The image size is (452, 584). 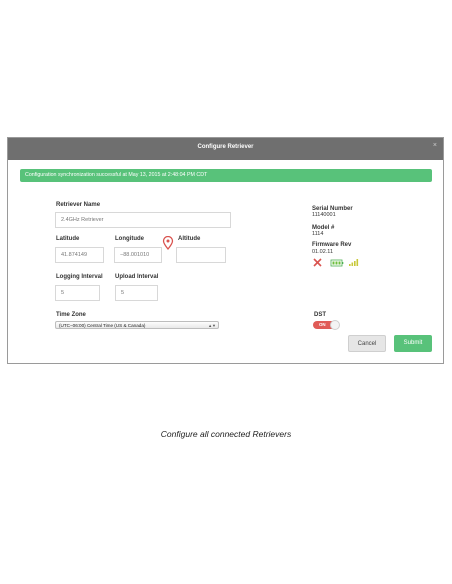 I want to click on serial-number-value: 11140001, so click(x=324, y=215).